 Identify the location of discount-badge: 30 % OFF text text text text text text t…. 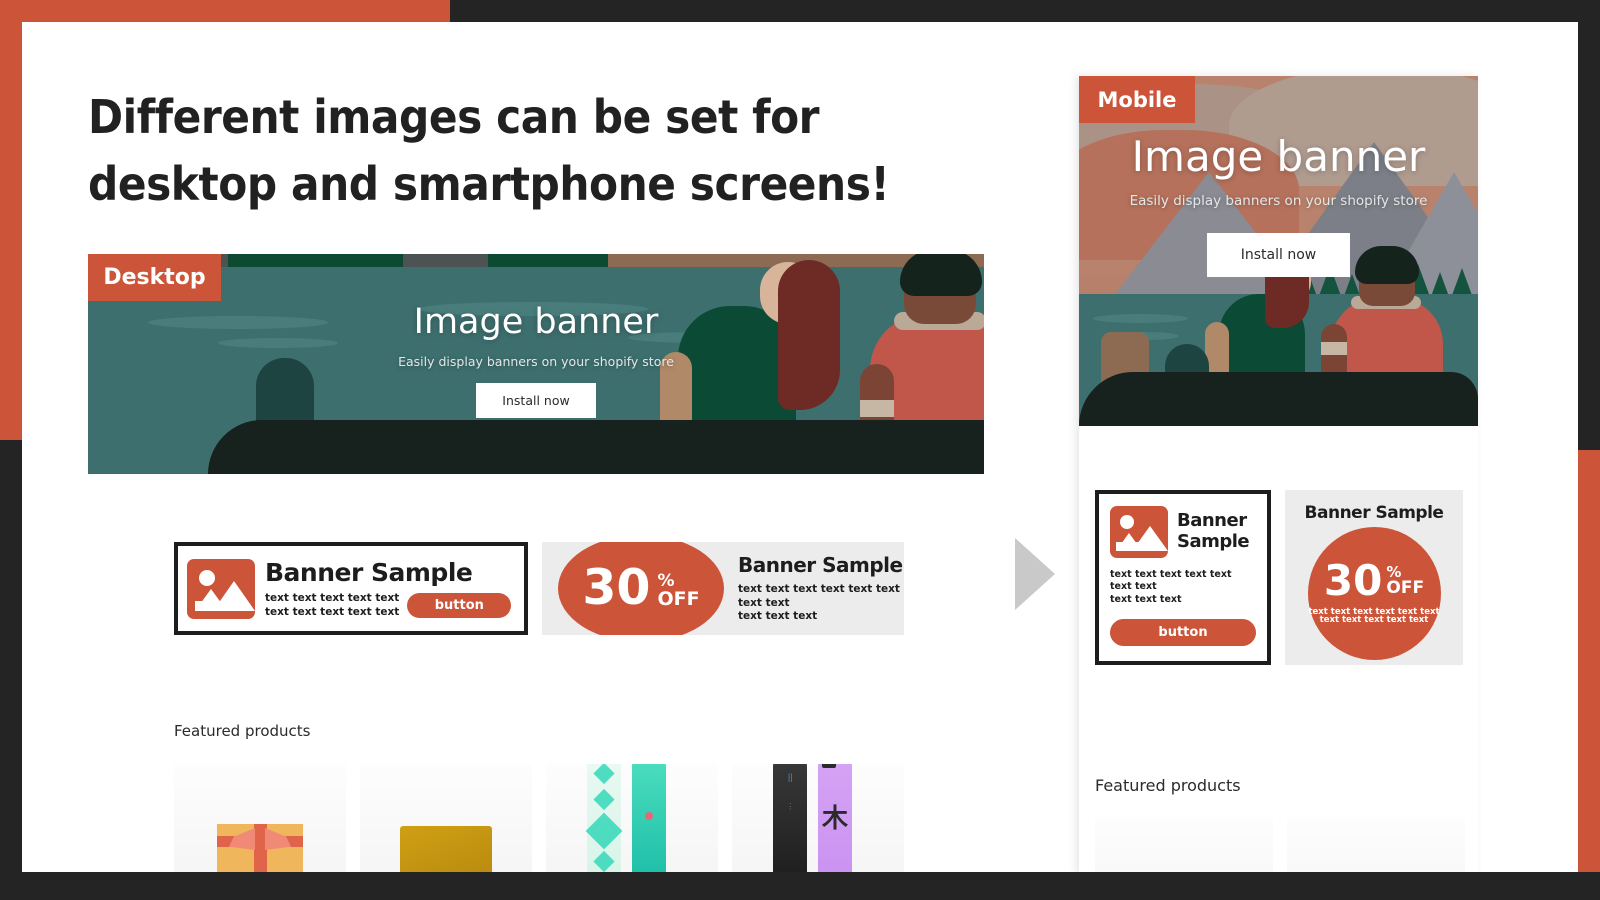
(1374, 593).